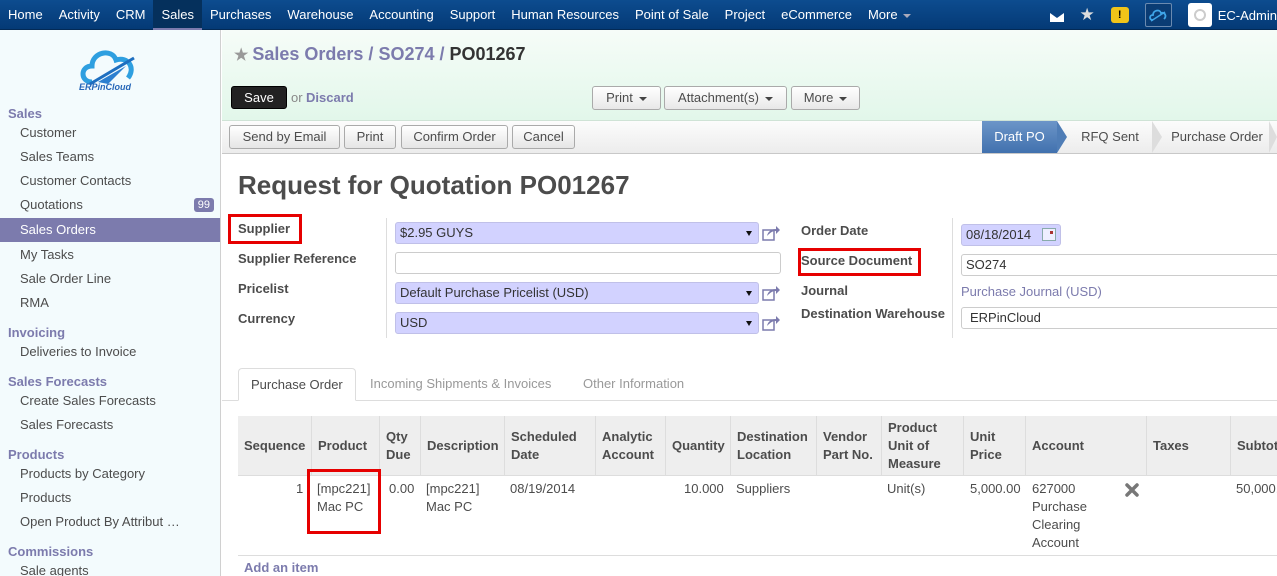 This screenshot has height=576, width=1277. Describe the element at coordinates (1119, 265) in the screenshot. I see `source-document-input: SO274` at that location.